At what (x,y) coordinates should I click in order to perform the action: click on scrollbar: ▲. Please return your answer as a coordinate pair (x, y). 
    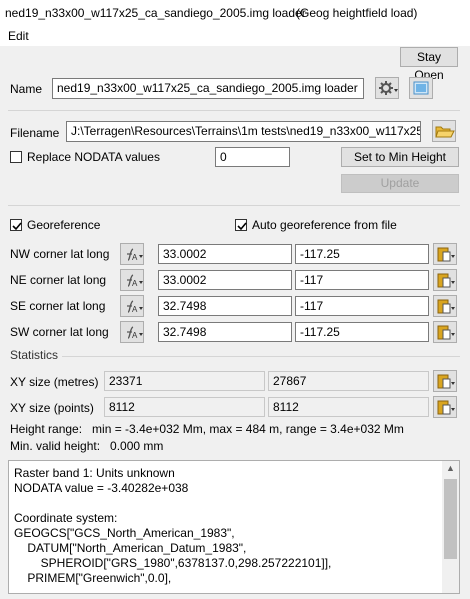
    Looking at the image, I should click on (450, 527).